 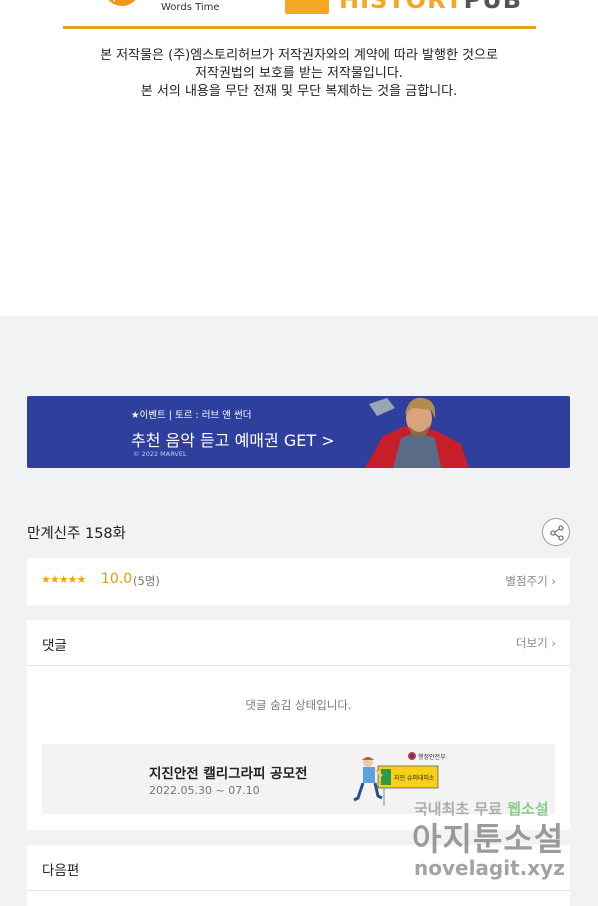 What do you see at coordinates (191, 415) in the screenshot?
I see `banner-event-label: ★이벤트 | 토르 : 러브 앤 썬더` at bounding box center [191, 415].